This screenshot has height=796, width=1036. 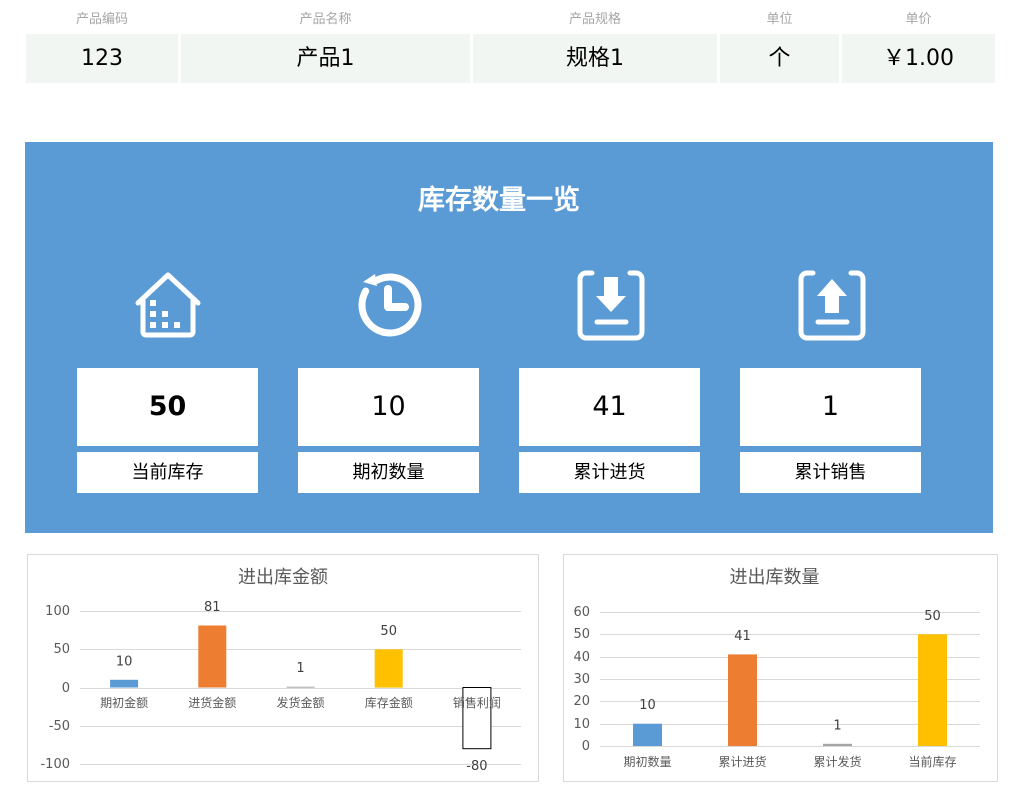 What do you see at coordinates (647, 705) in the screenshot?
I see `quantity-data-label-0: 10` at bounding box center [647, 705].